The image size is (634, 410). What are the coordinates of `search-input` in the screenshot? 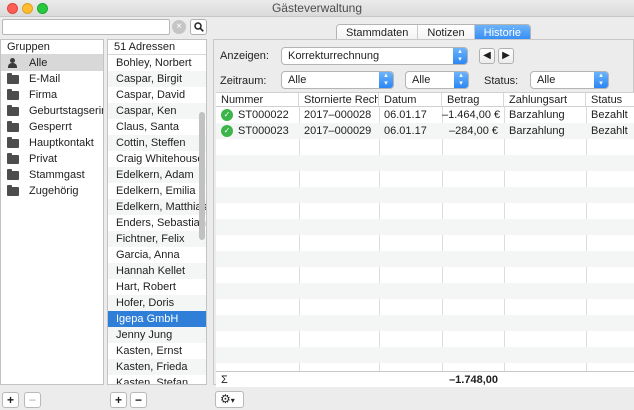 It's located at (86, 27).